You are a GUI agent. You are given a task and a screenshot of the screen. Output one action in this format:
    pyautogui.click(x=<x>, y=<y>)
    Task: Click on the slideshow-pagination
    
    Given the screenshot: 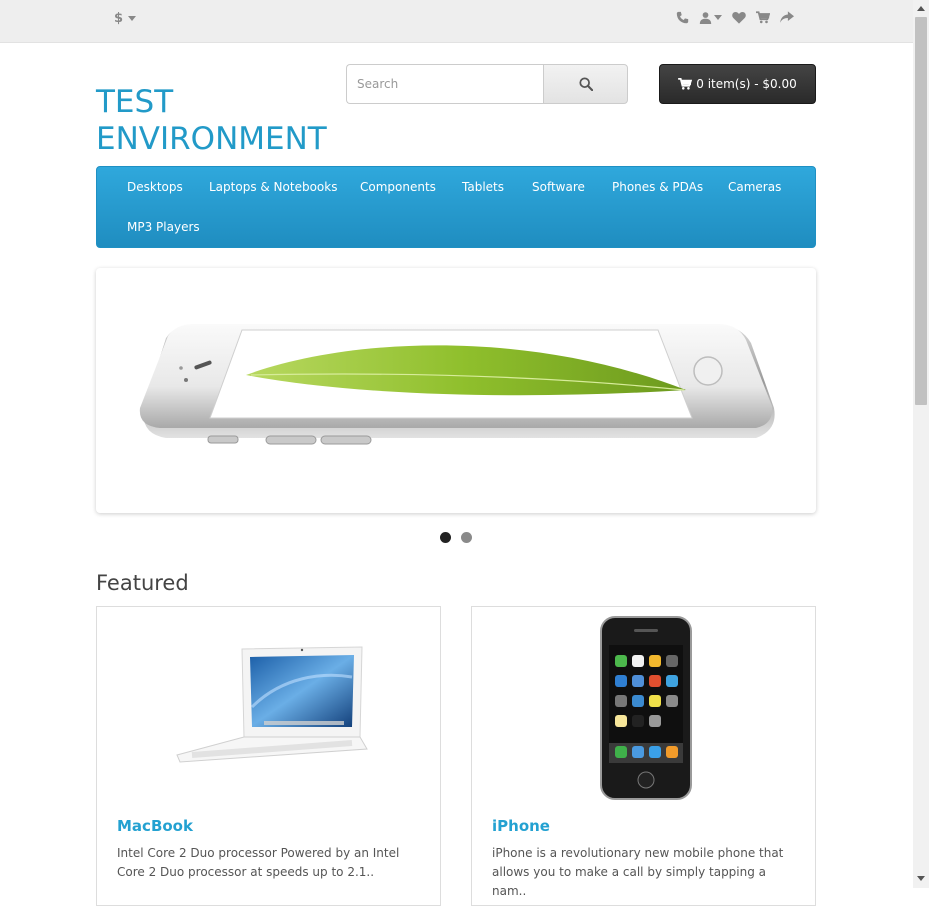 What is the action you would take?
    pyautogui.click(x=456, y=537)
    